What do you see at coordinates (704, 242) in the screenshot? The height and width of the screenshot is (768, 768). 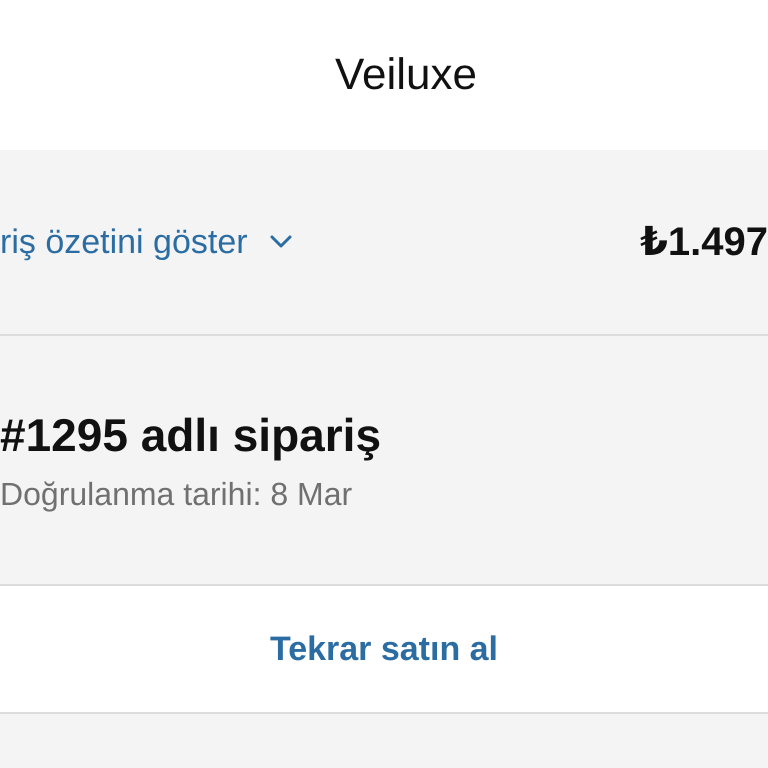 I see `order-total: ₺1.497` at bounding box center [704, 242].